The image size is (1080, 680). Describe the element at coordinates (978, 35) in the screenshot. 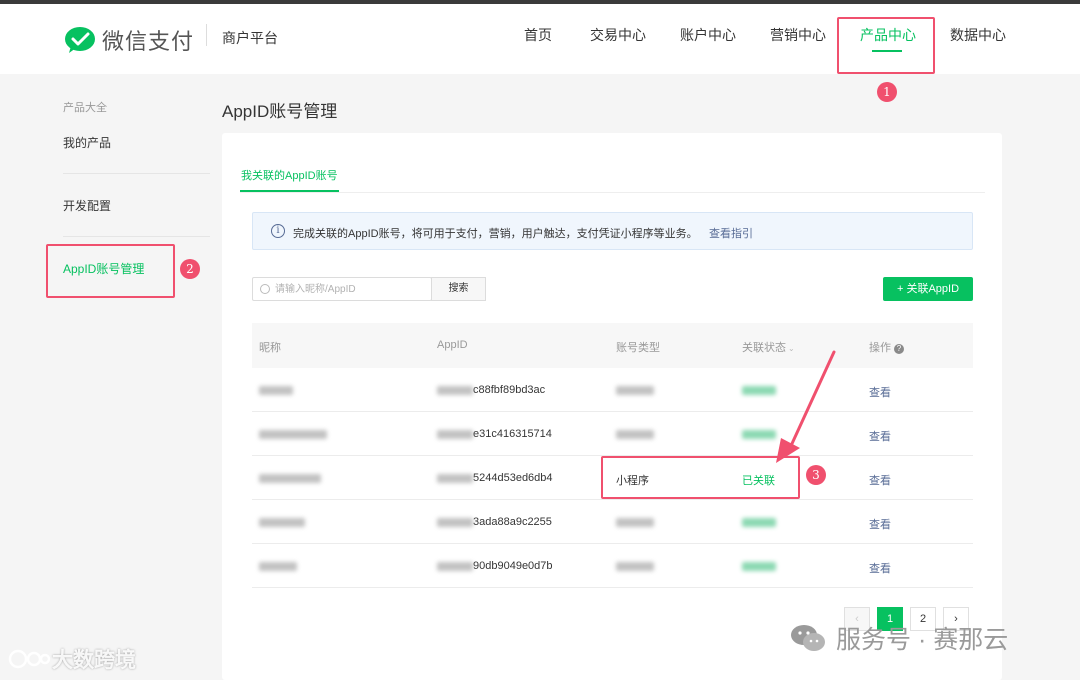

I see `nav-data-center: 数据中心` at that location.